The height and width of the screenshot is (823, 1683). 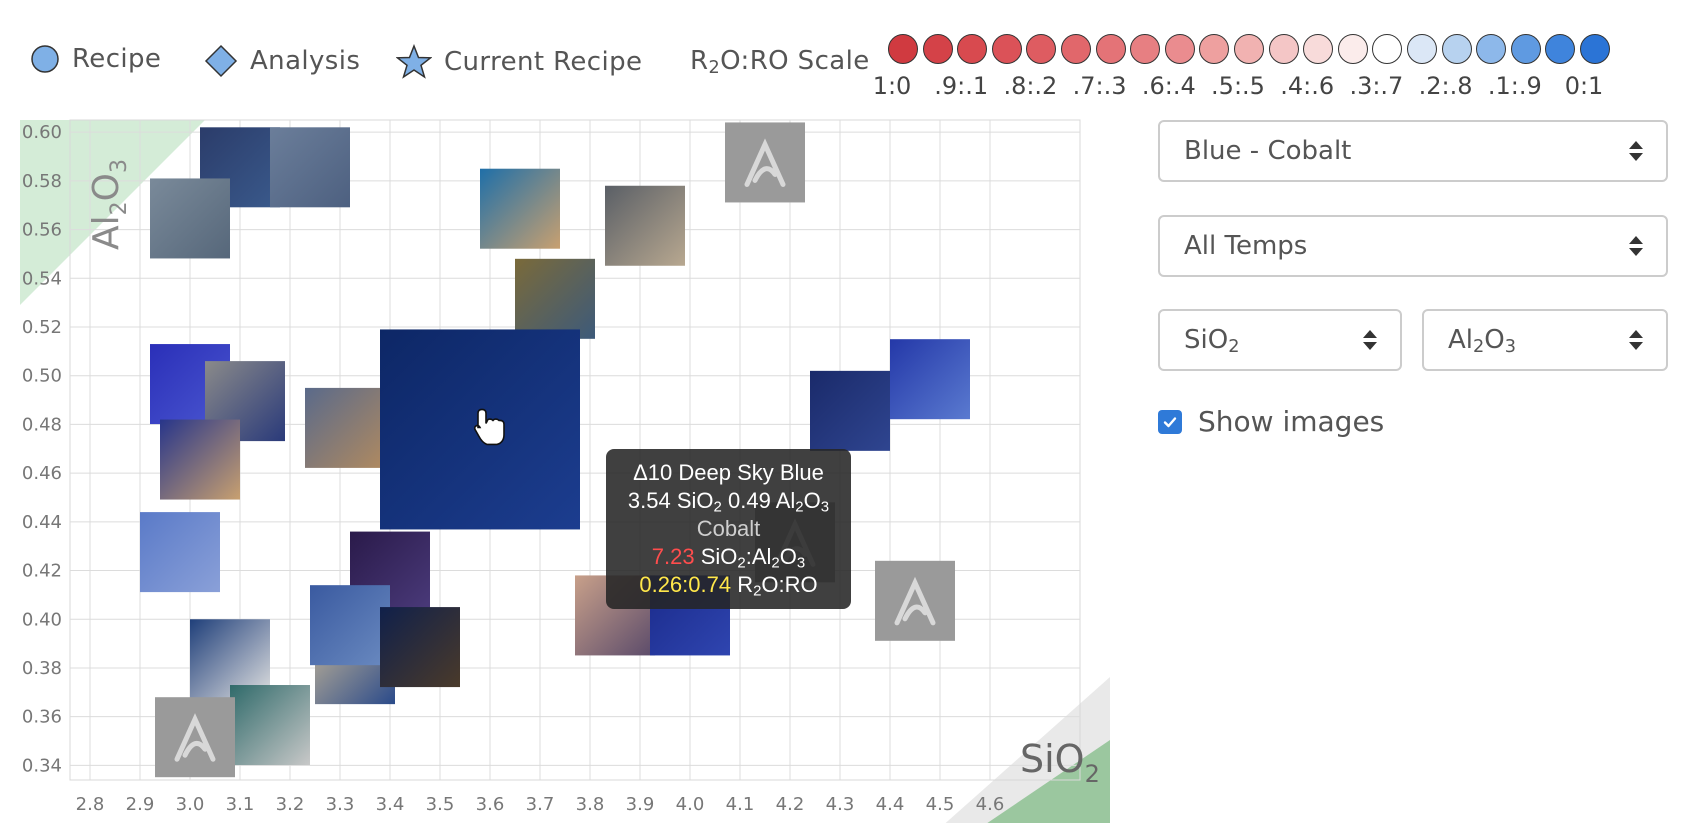 What do you see at coordinates (520, 208) in the screenshot?
I see `recipe-thumb-bowl` at bounding box center [520, 208].